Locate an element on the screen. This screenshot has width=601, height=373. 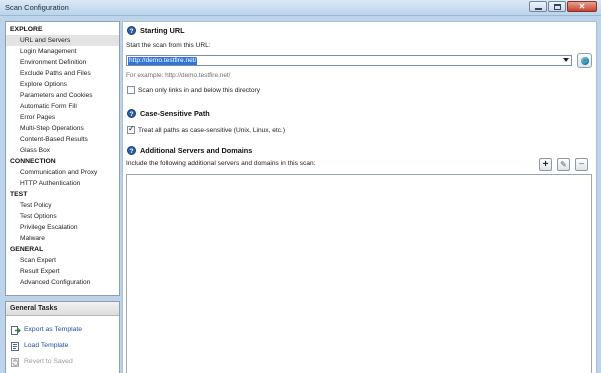
close-icon: ✕ is located at coordinates (582, 6).